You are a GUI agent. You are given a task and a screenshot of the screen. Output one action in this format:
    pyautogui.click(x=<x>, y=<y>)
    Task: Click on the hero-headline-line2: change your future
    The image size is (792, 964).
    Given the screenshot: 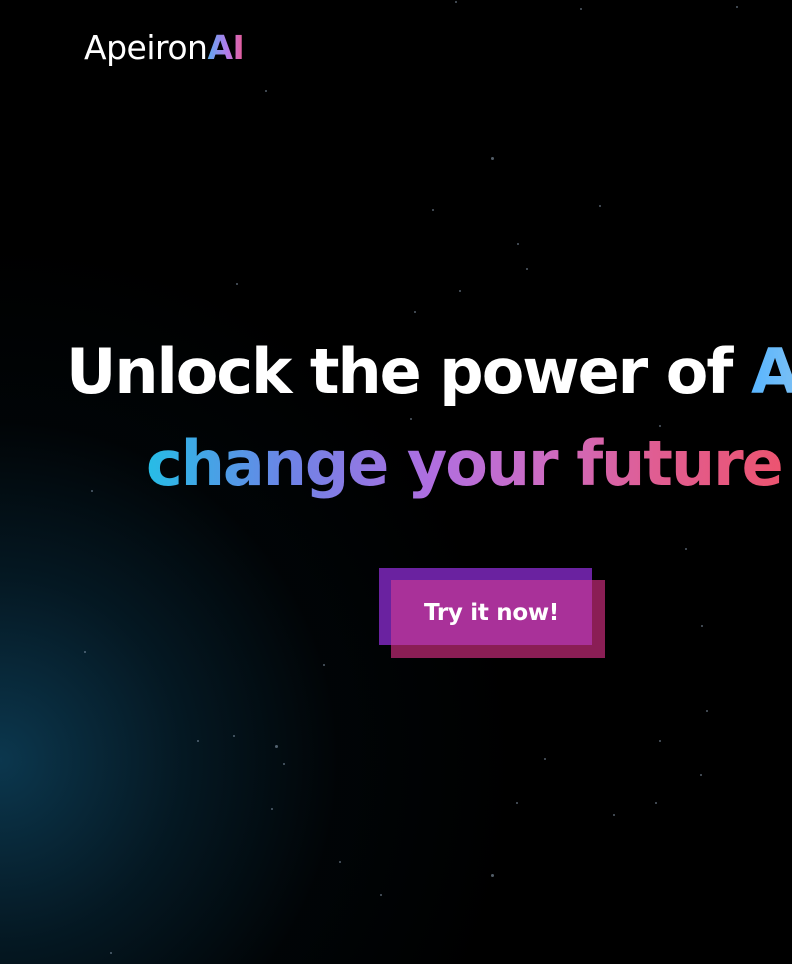 What is the action you would take?
    pyautogui.click(x=465, y=464)
    